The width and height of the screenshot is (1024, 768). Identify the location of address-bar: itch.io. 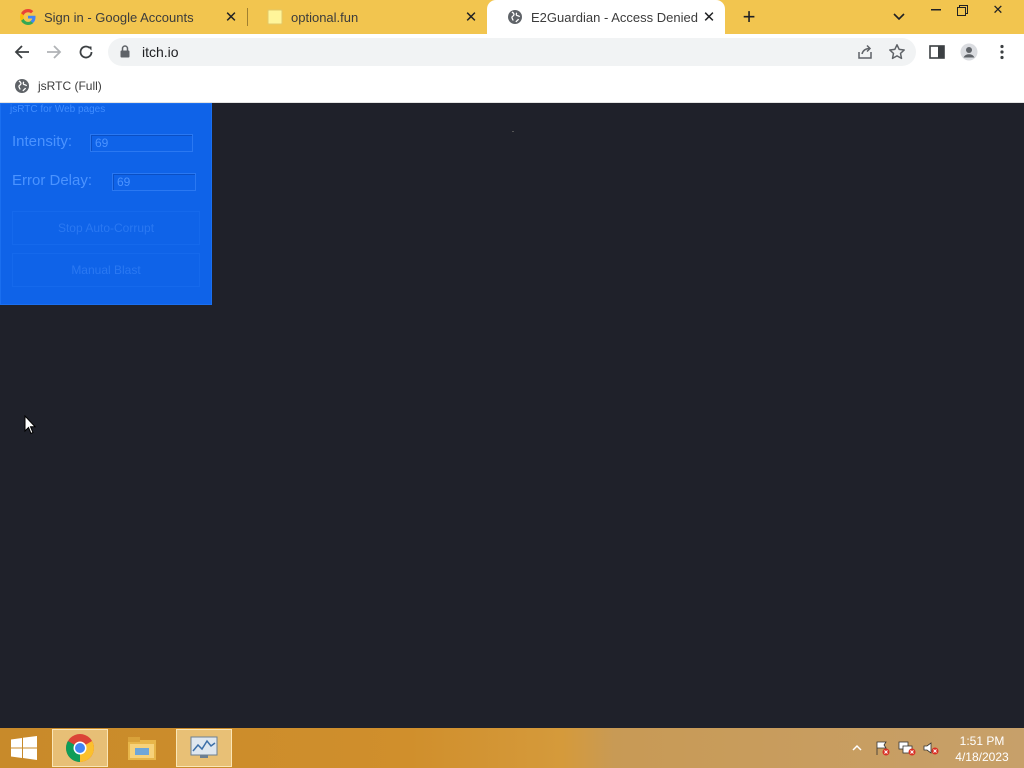
(512, 52).